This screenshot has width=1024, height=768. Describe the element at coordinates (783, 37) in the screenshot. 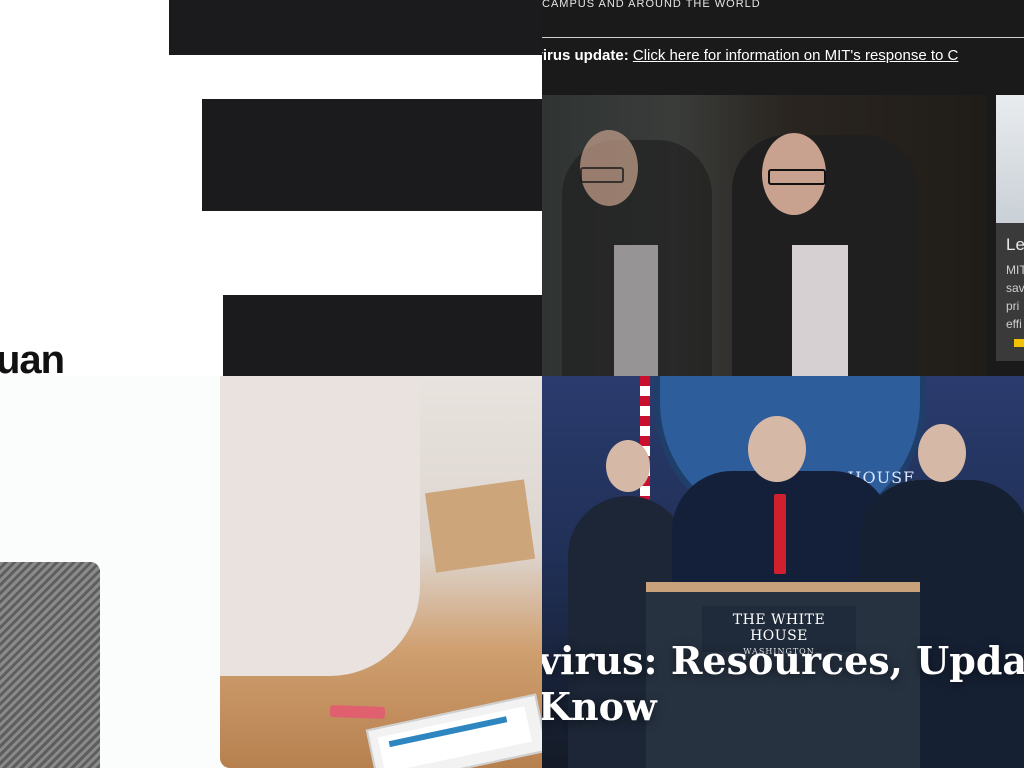

I see `header-divider` at that location.